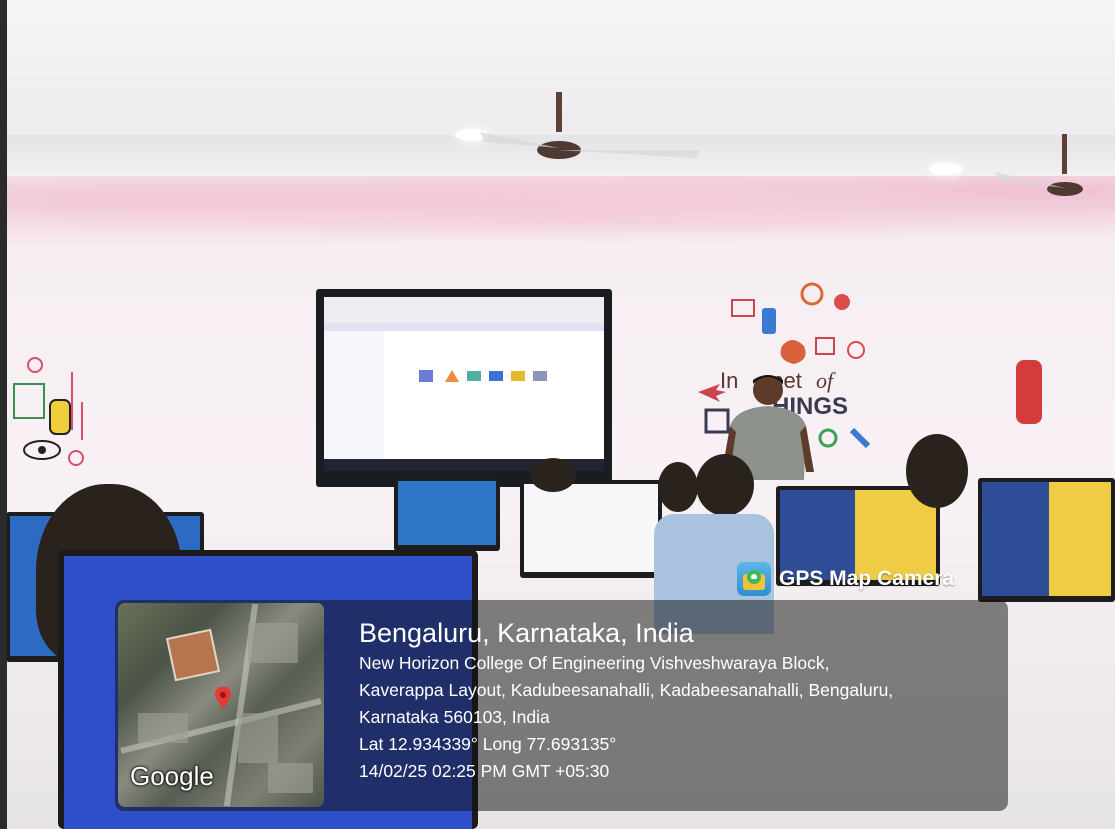 The image size is (1115, 829). What do you see at coordinates (223, 698) in the screenshot?
I see `location-pin-icon` at bounding box center [223, 698].